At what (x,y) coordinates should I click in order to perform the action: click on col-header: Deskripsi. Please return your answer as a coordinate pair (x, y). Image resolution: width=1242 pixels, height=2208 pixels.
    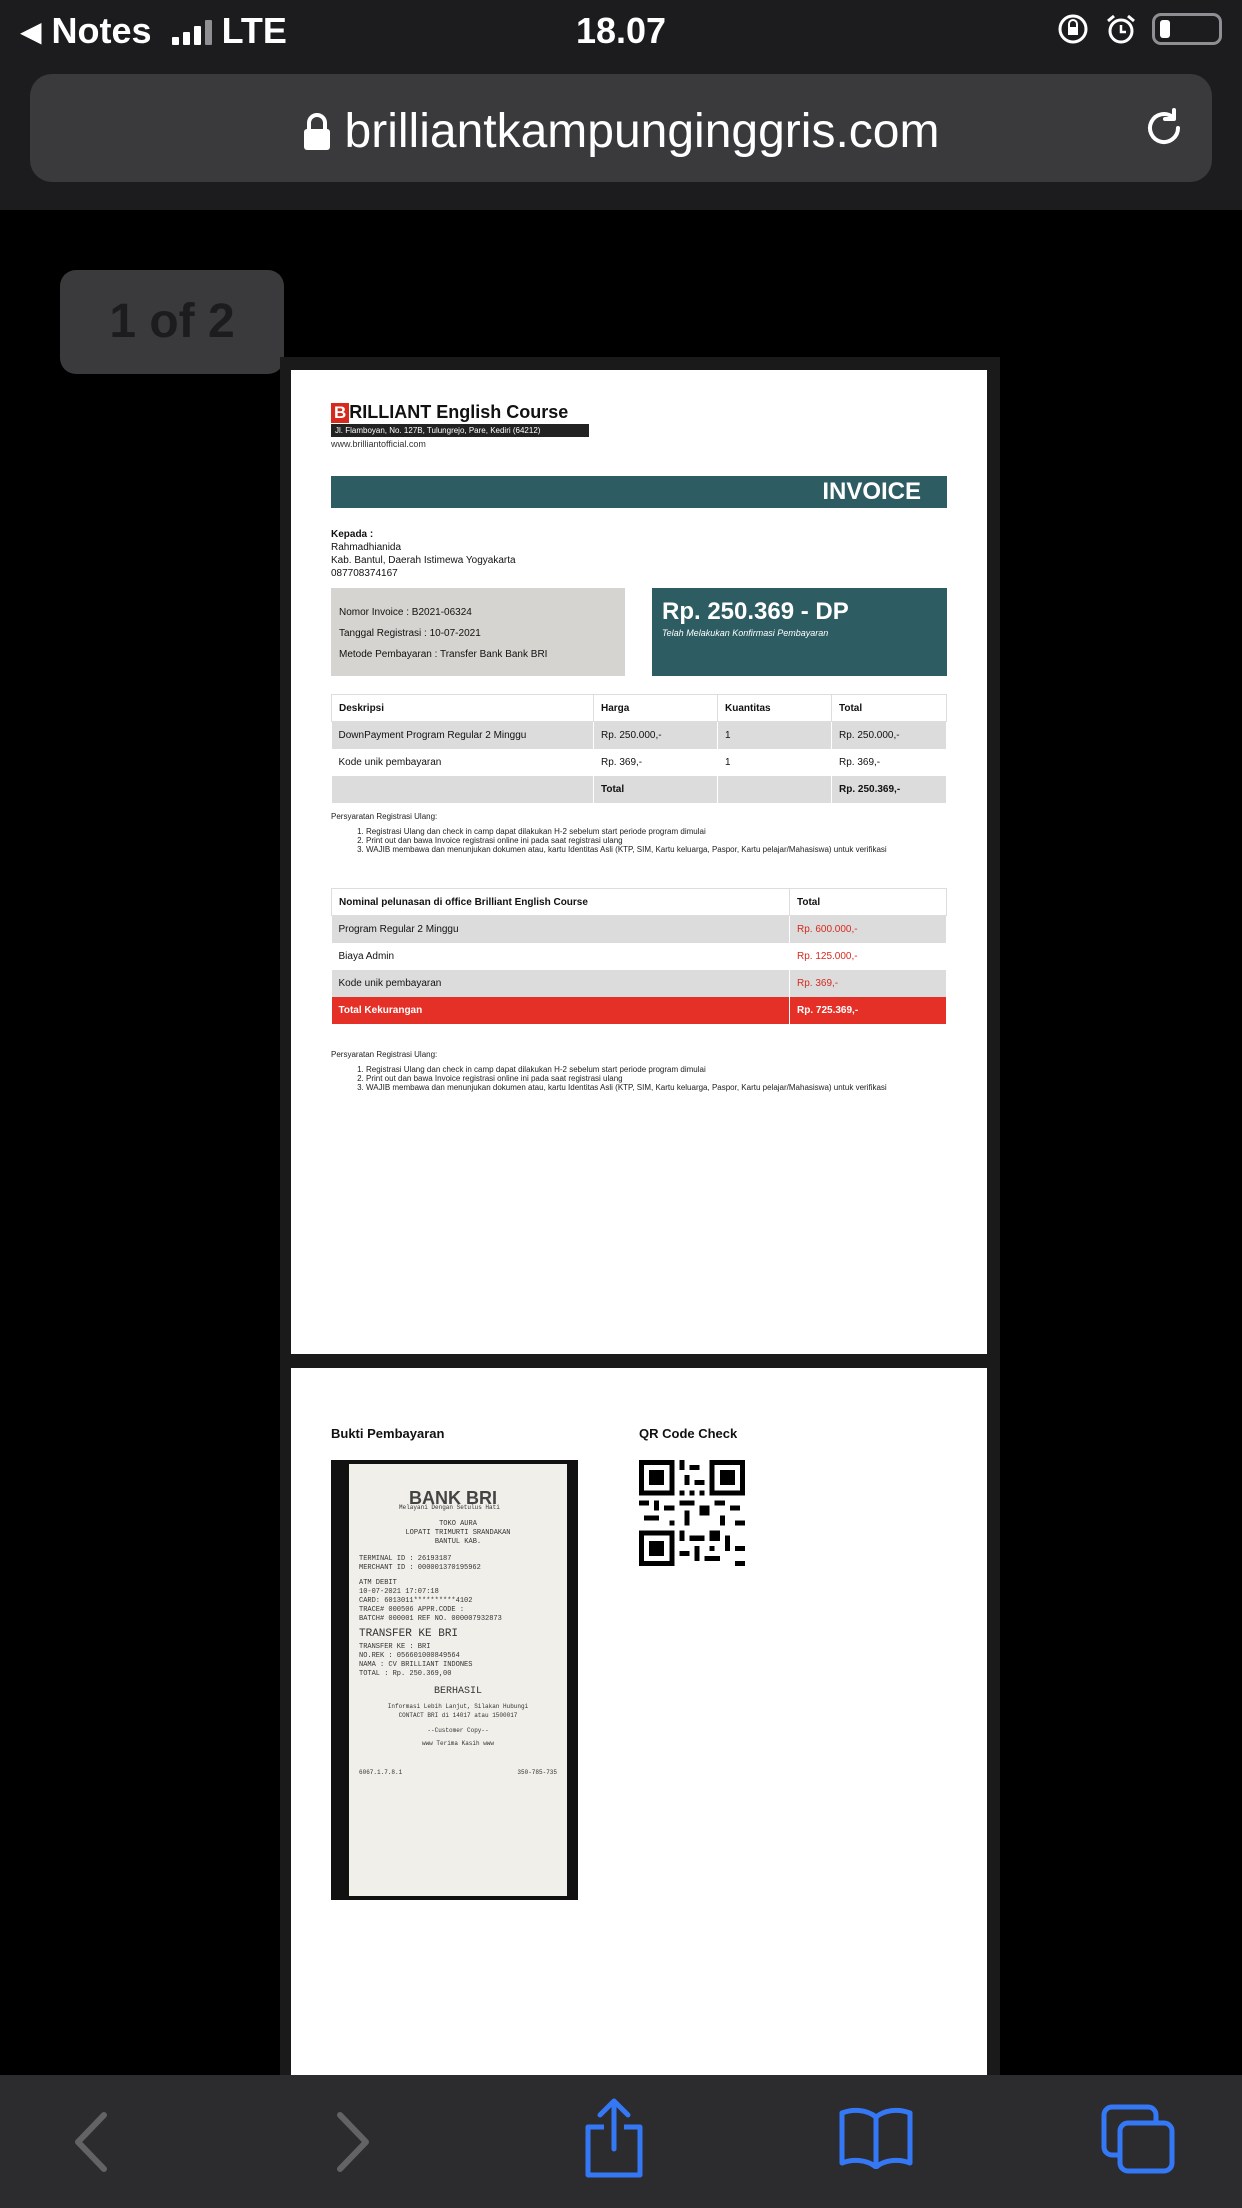
    Looking at the image, I should click on (462, 708).